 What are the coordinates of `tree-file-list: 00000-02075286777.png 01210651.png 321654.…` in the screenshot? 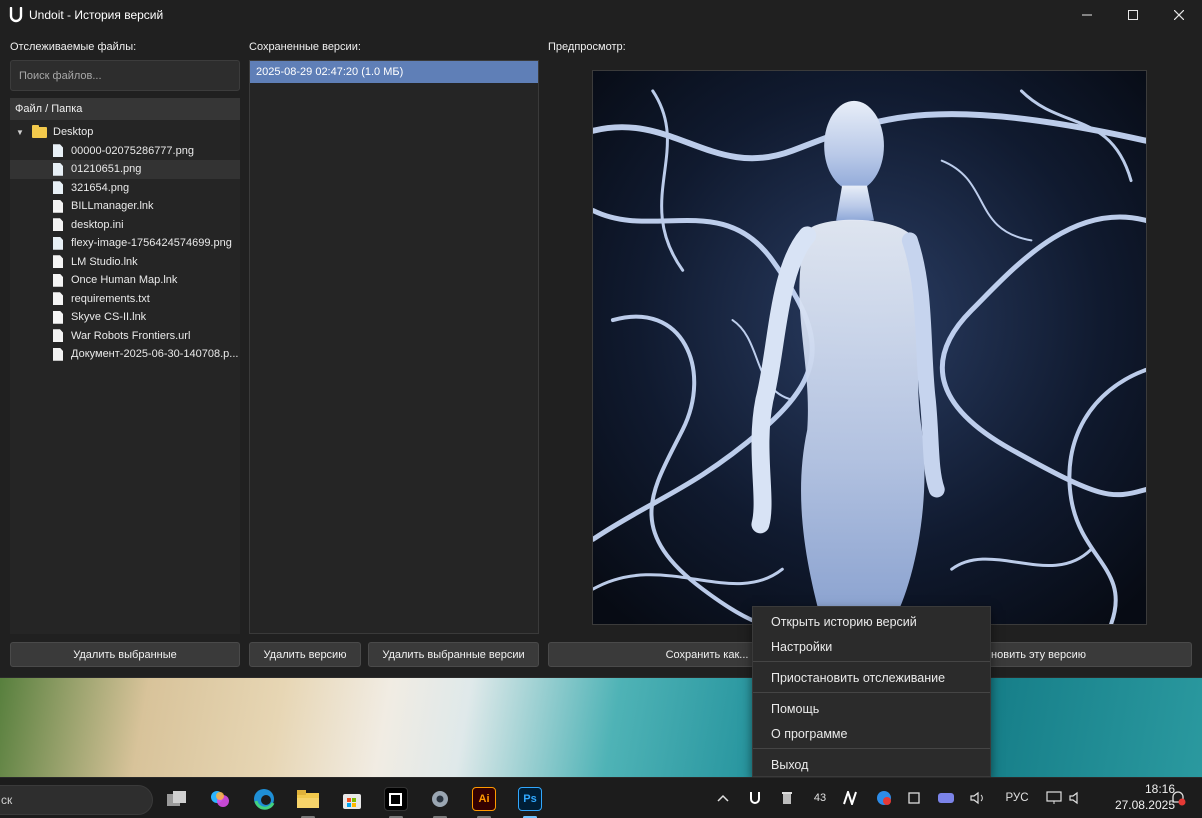 It's located at (125, 253).